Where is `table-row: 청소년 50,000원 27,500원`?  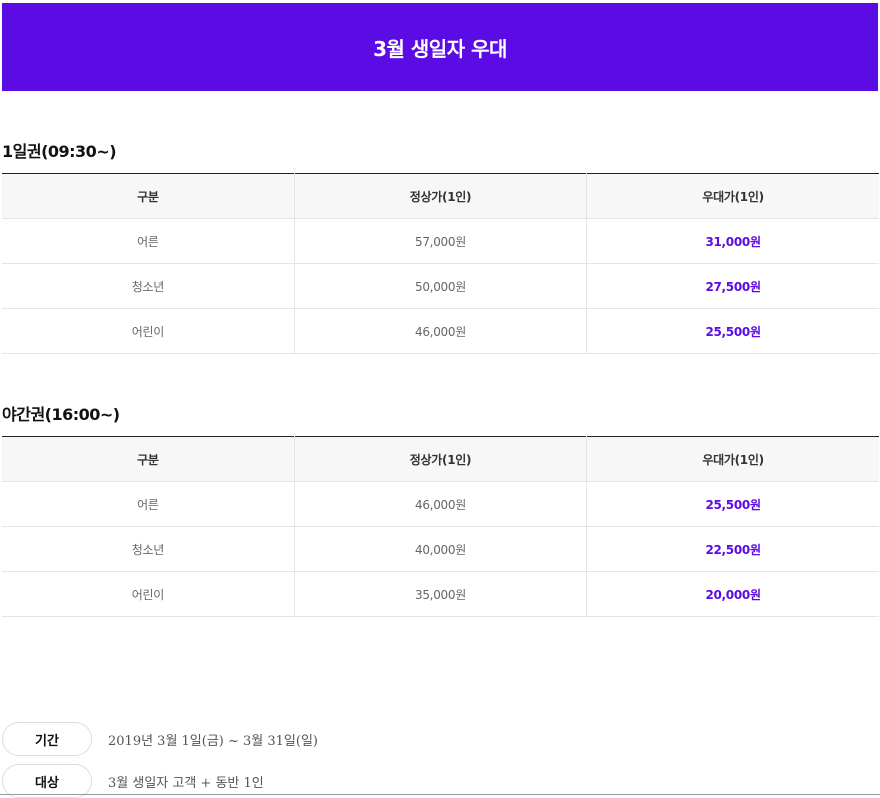
table-row: 청소년 50,000원 27,500원 is located at coordinates (440, 286).